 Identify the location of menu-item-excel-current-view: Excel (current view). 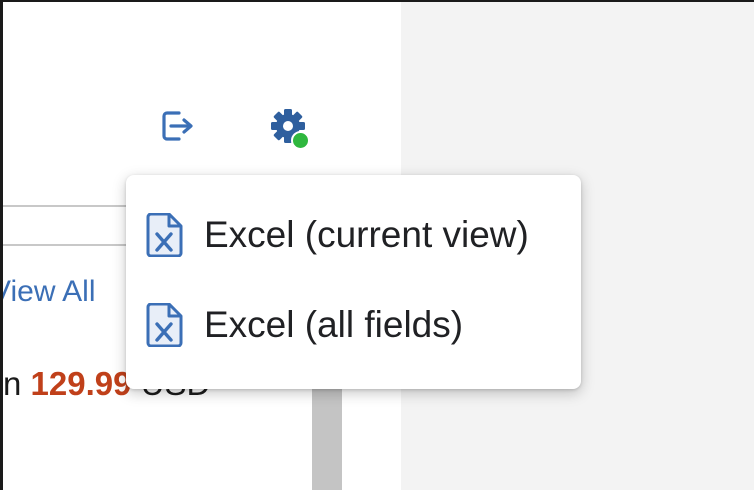
(353, 235).